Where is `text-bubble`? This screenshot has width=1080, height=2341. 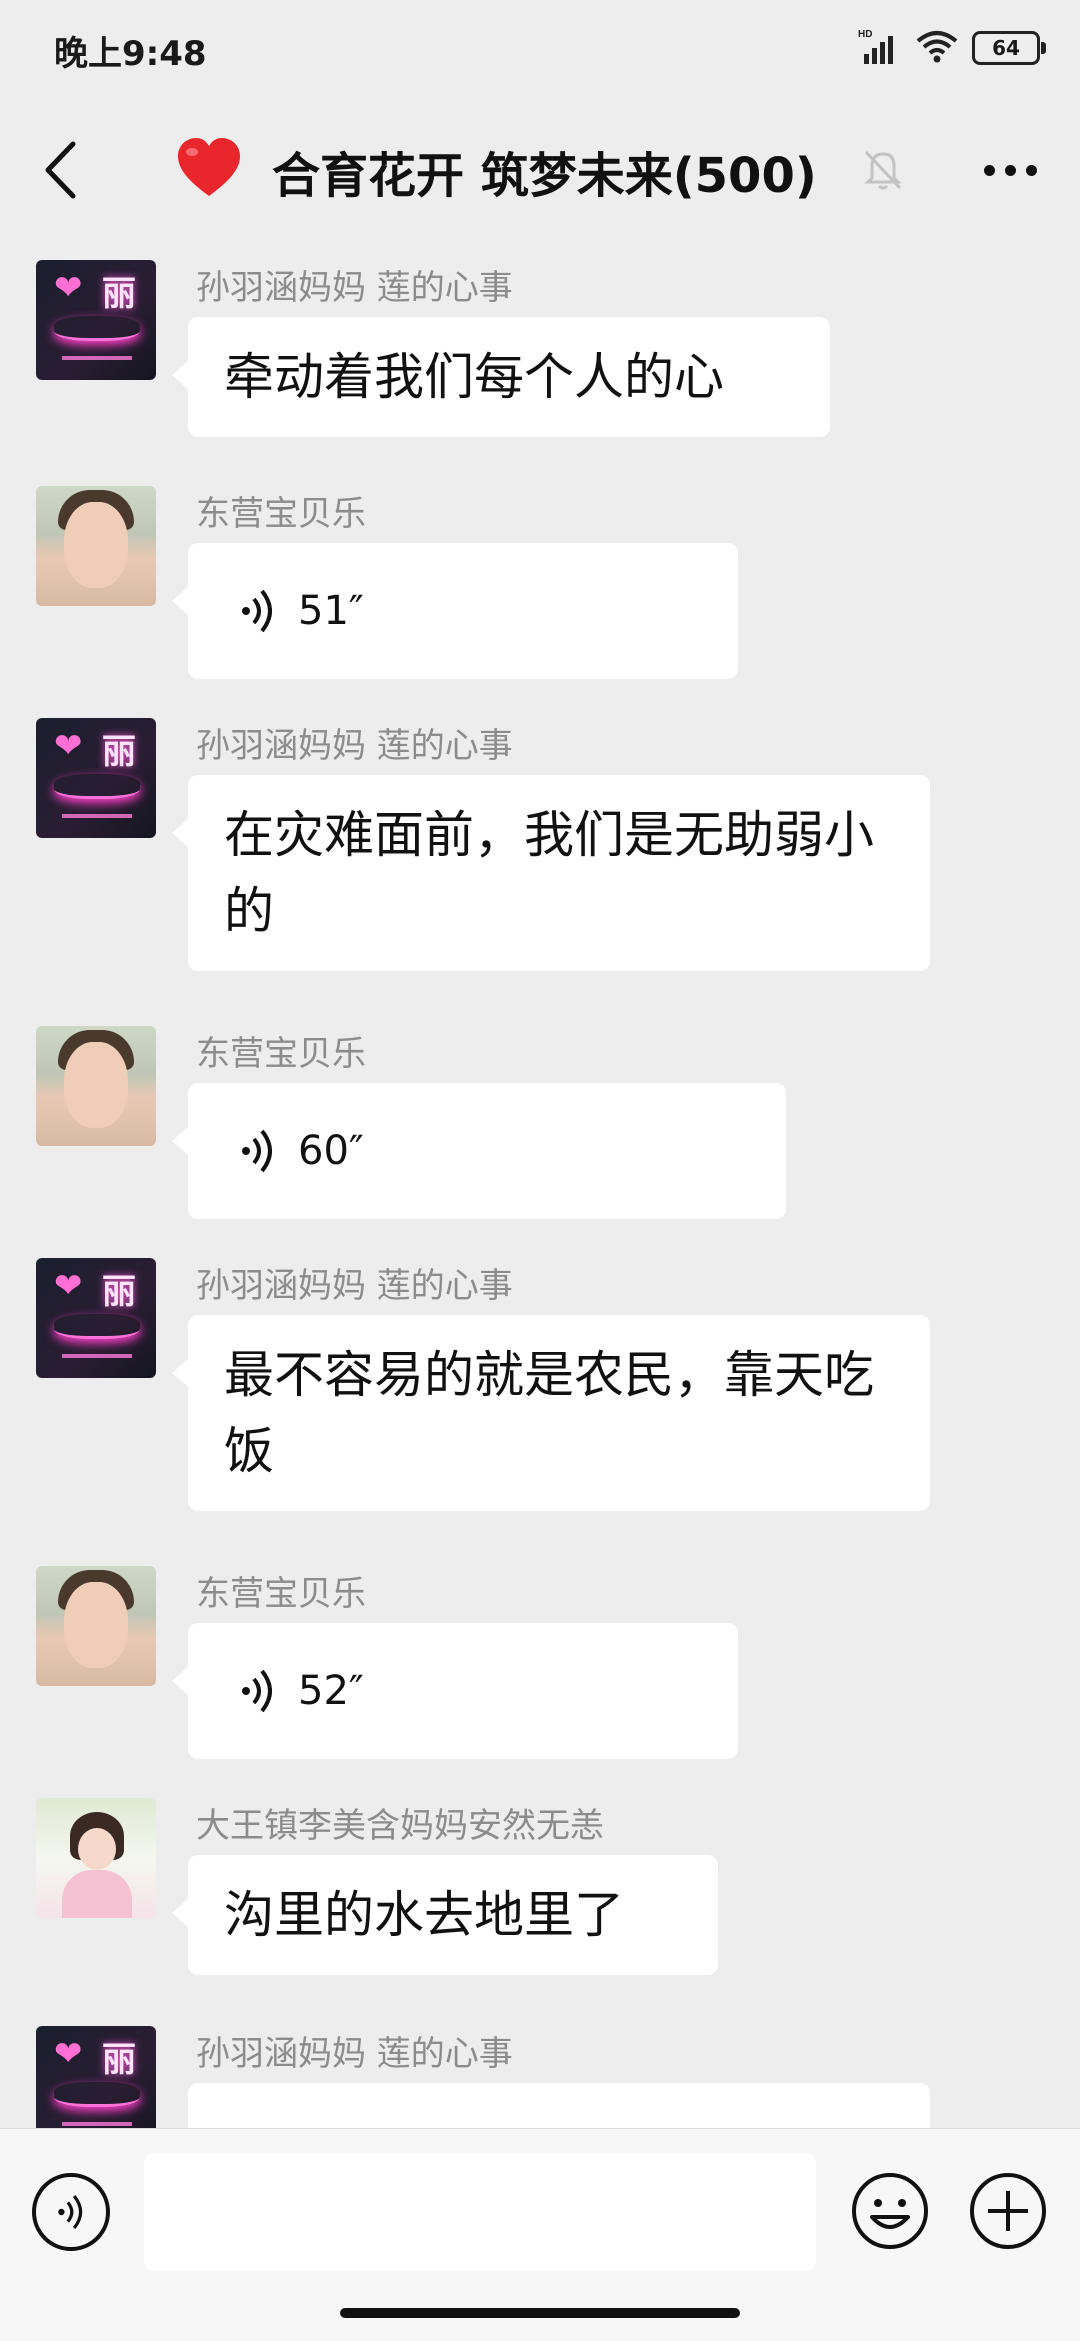 text-bubble is located at coordinates (551, 2105).